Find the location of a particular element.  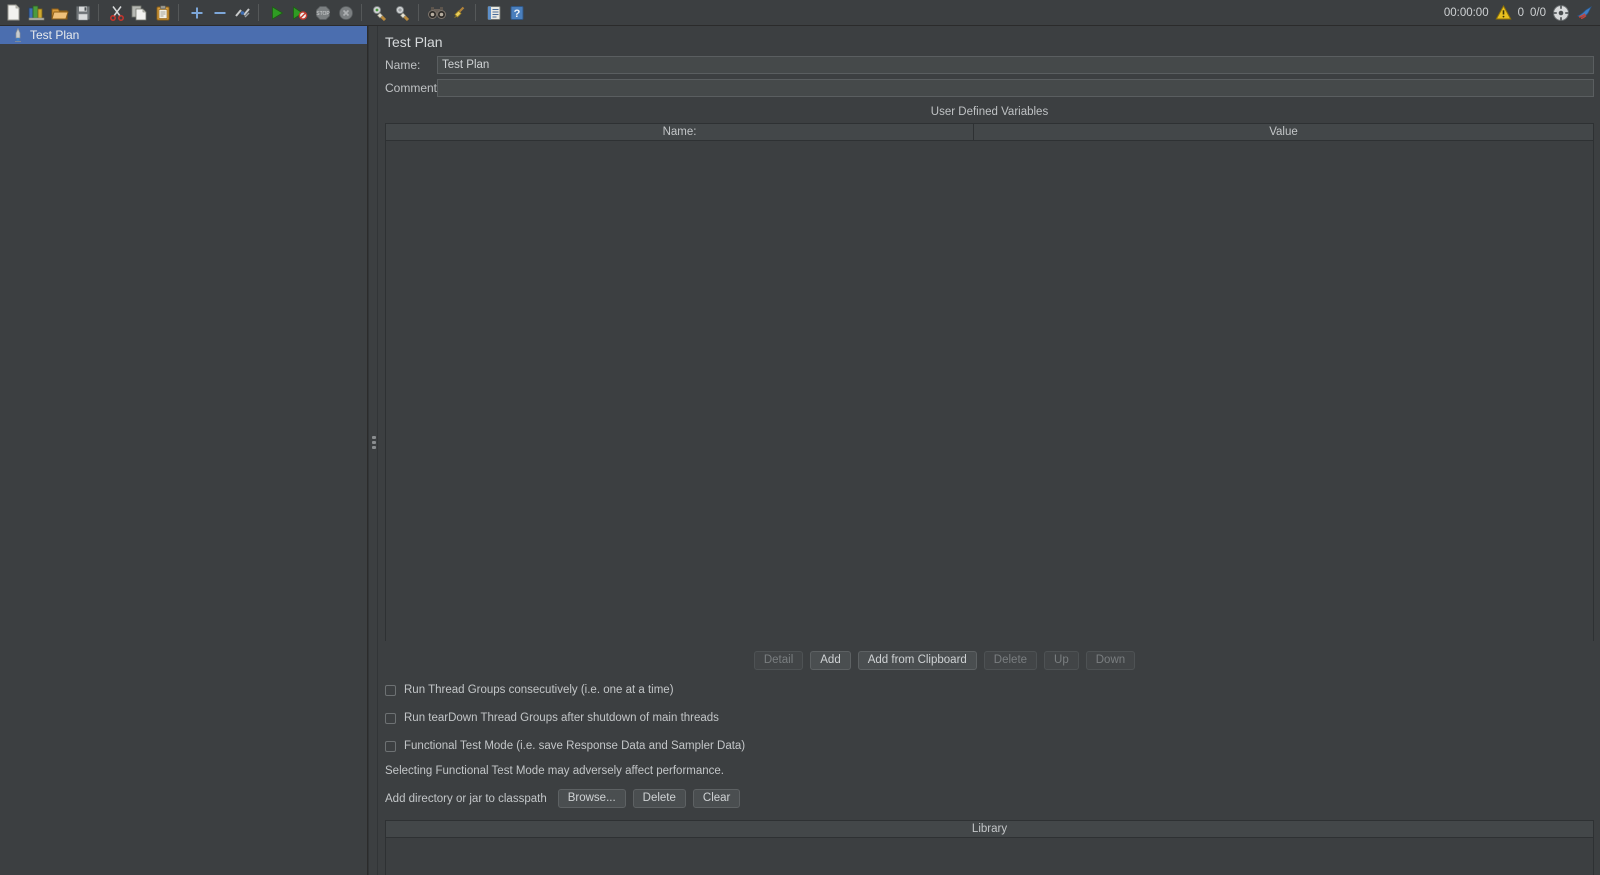

toolbar-group-search is located at coordinates (447, 12).